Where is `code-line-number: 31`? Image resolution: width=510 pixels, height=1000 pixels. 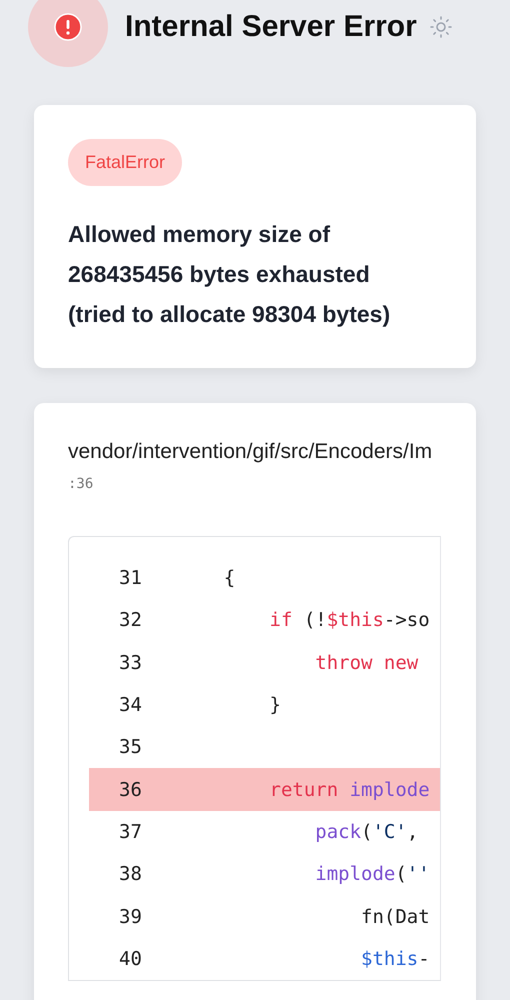 code-line-number: 31 is located at coordinates (130, 578).